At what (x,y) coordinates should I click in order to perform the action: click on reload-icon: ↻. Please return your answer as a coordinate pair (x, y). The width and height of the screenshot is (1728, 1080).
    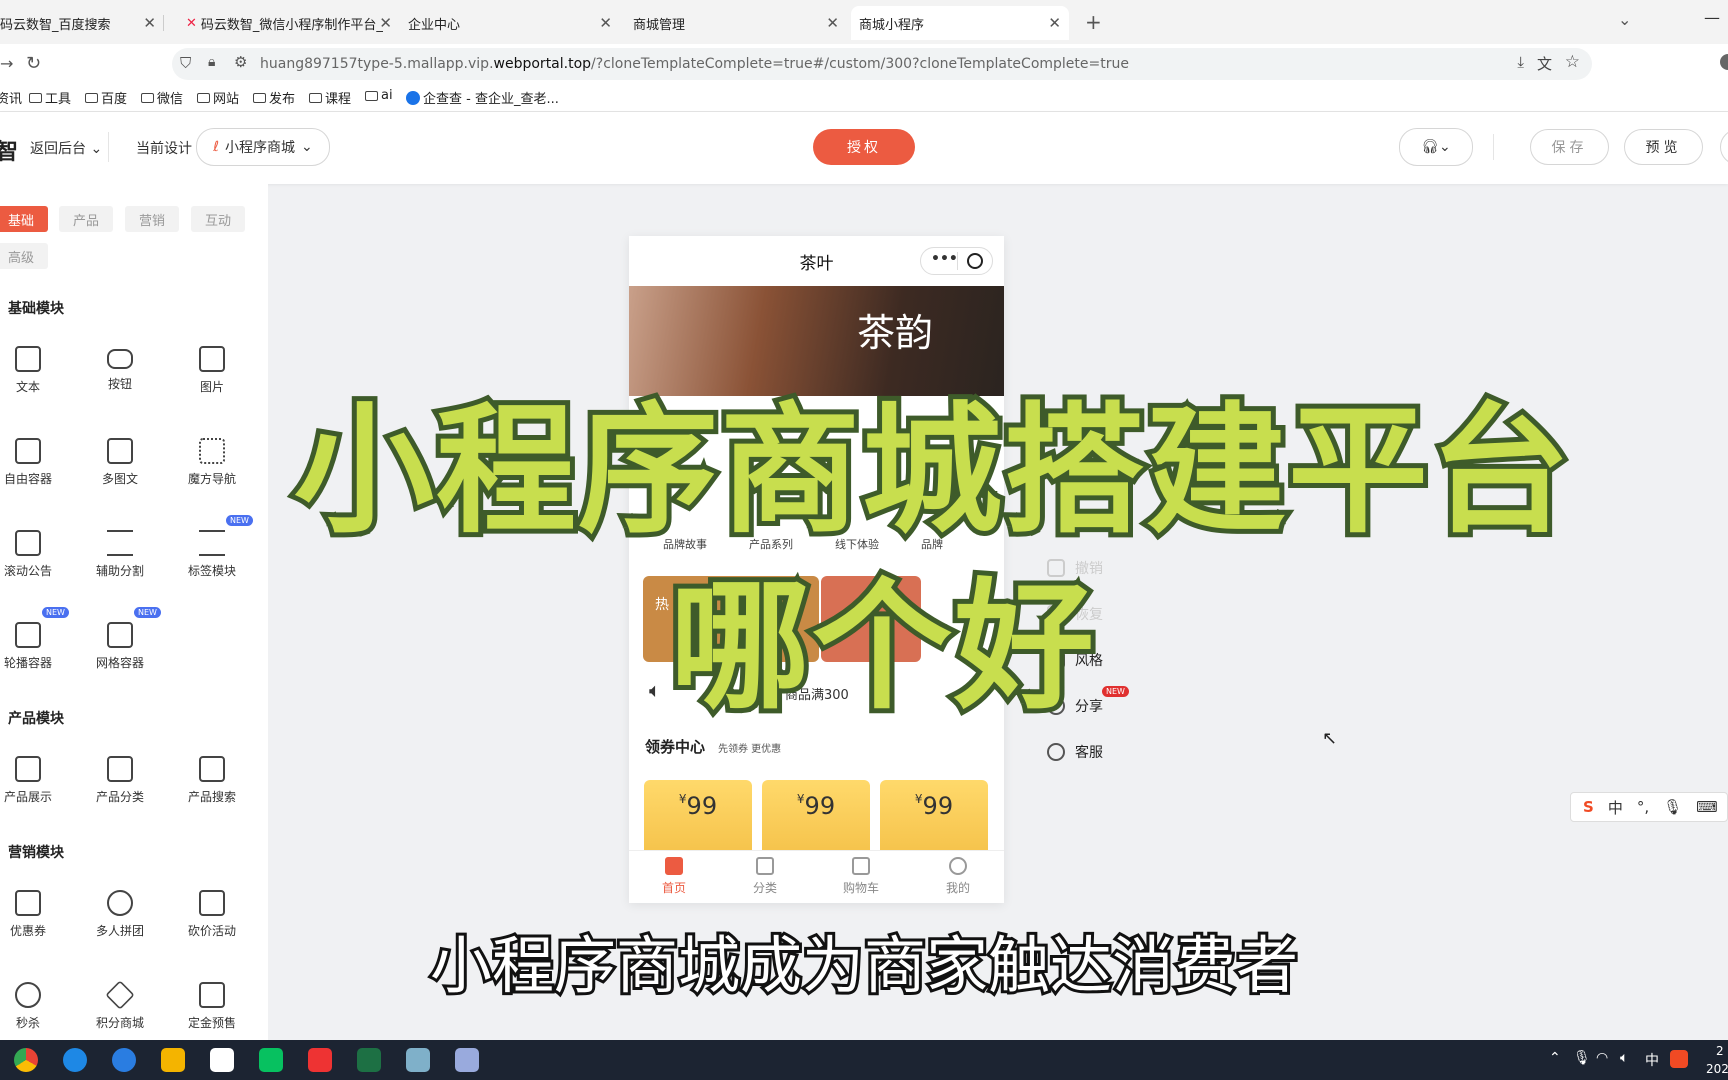
    Looking at the image, I should click on (33, 63).